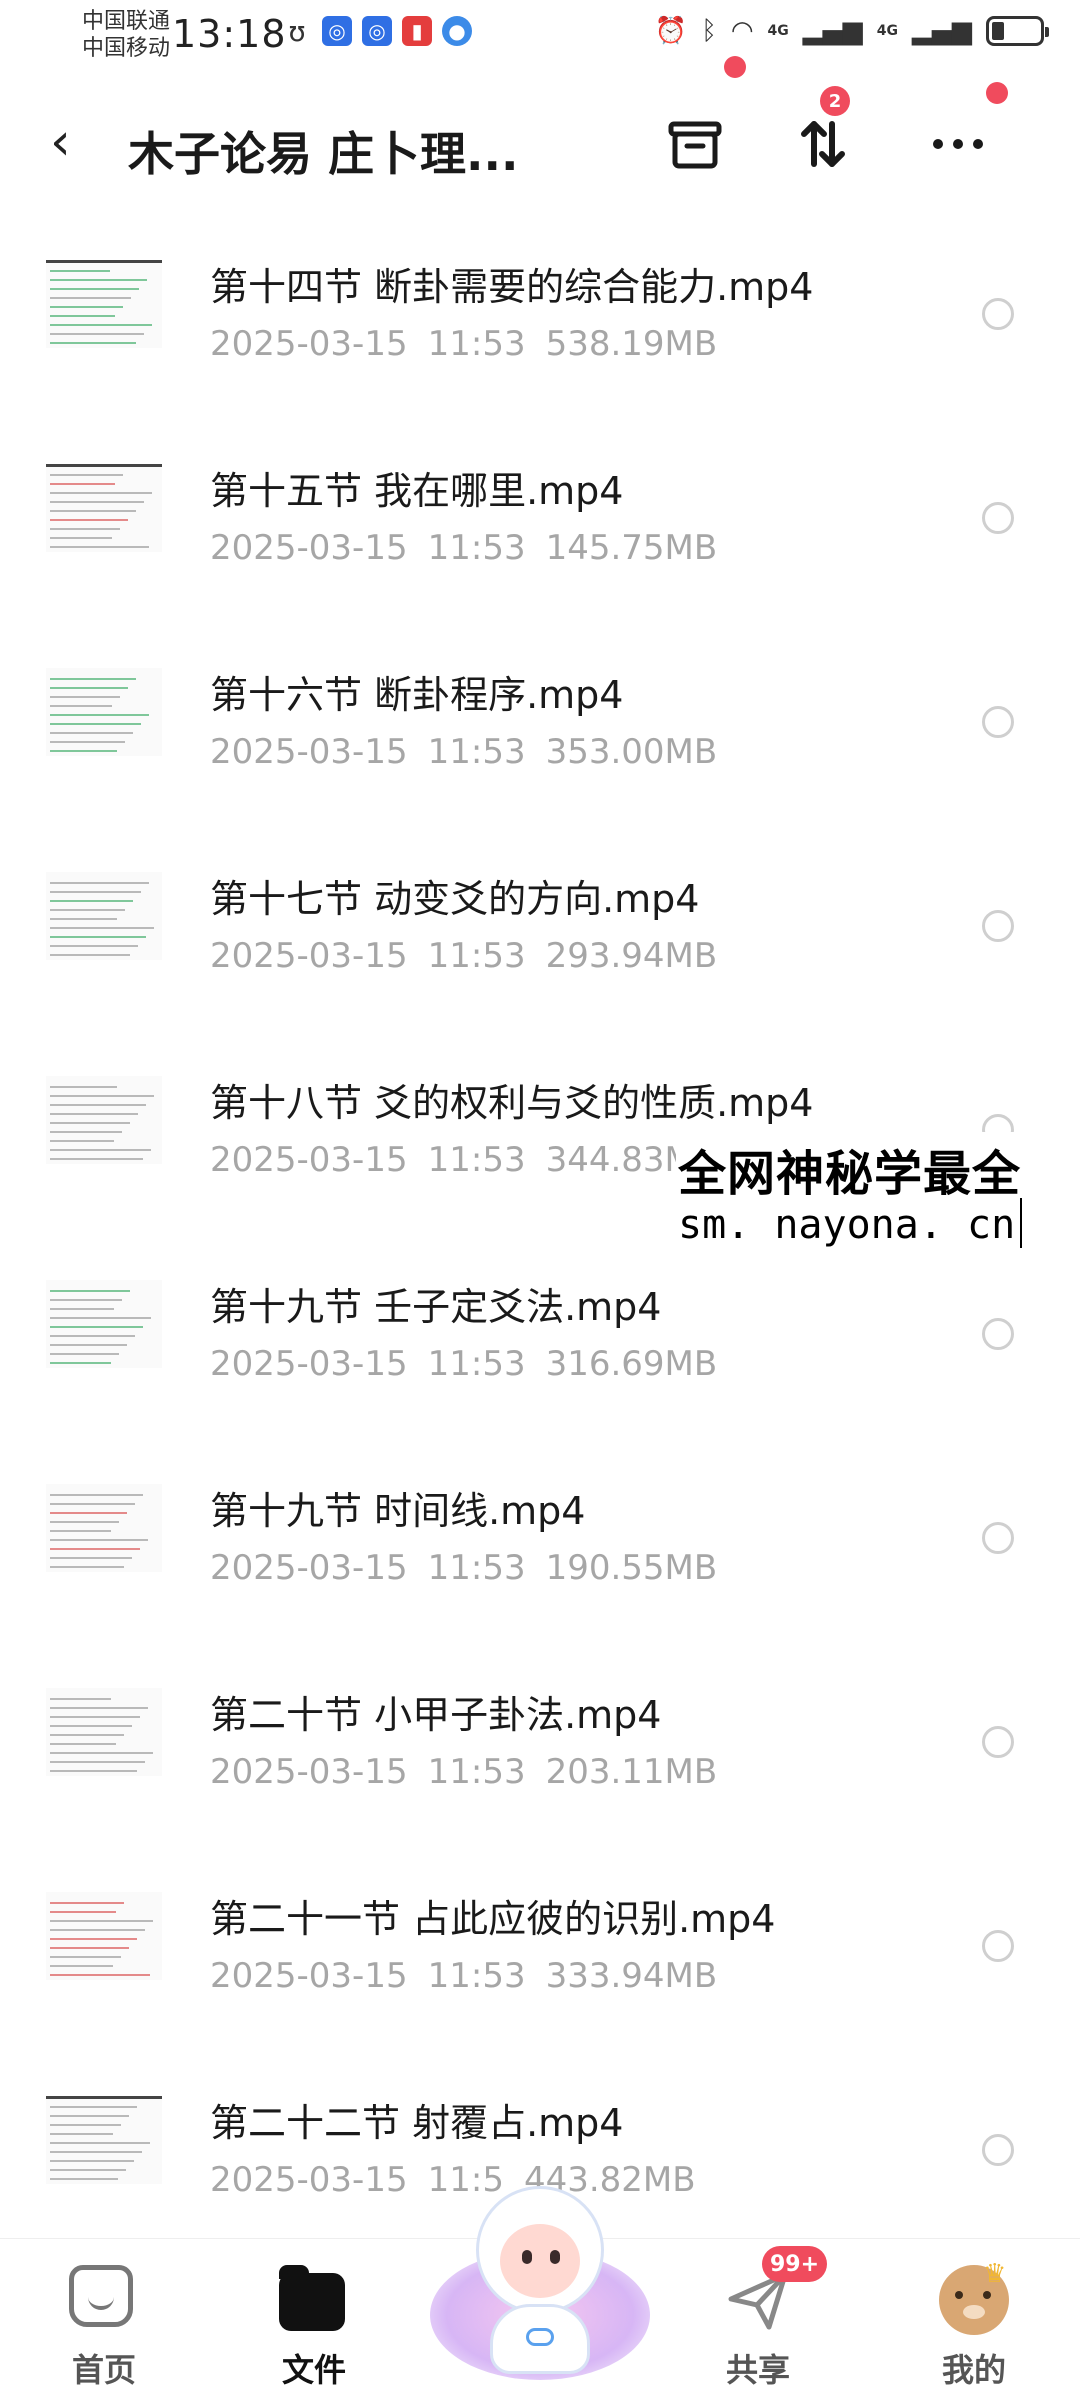 Image resolution: width=1080 pixels, height=2400 pixels. I want to click on file-size: 344.83M, so click(619, 1160).